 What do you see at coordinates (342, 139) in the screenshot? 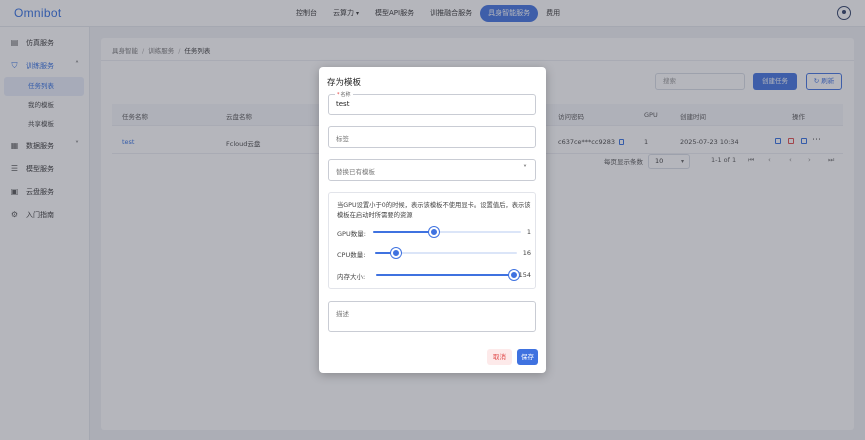
I see `tag-placeholder: 标签` at bounding box center [342, 139].